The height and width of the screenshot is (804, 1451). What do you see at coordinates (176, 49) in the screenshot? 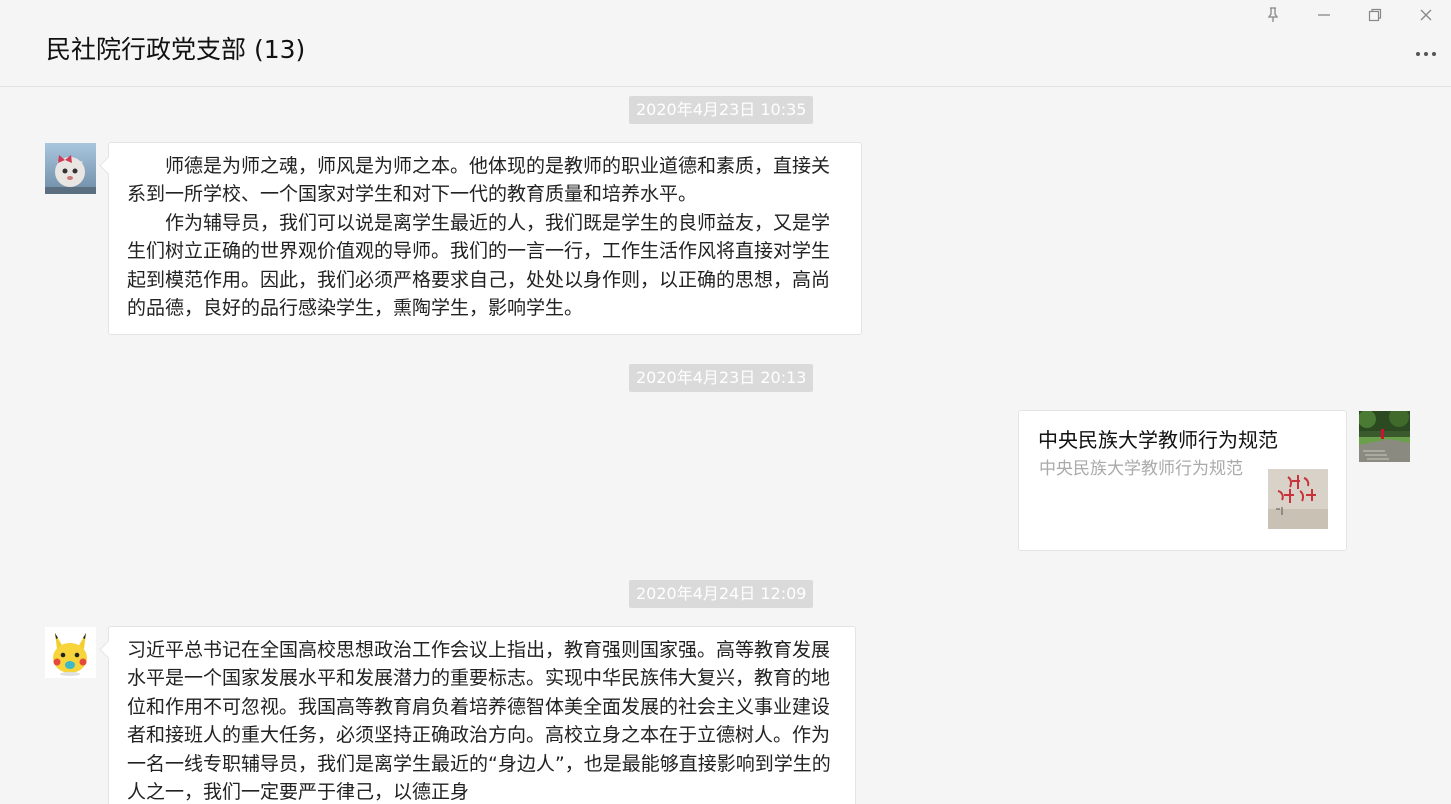
I see `chat-title: 民社院行政党支部 (13)` at bounding box center [176, 49].